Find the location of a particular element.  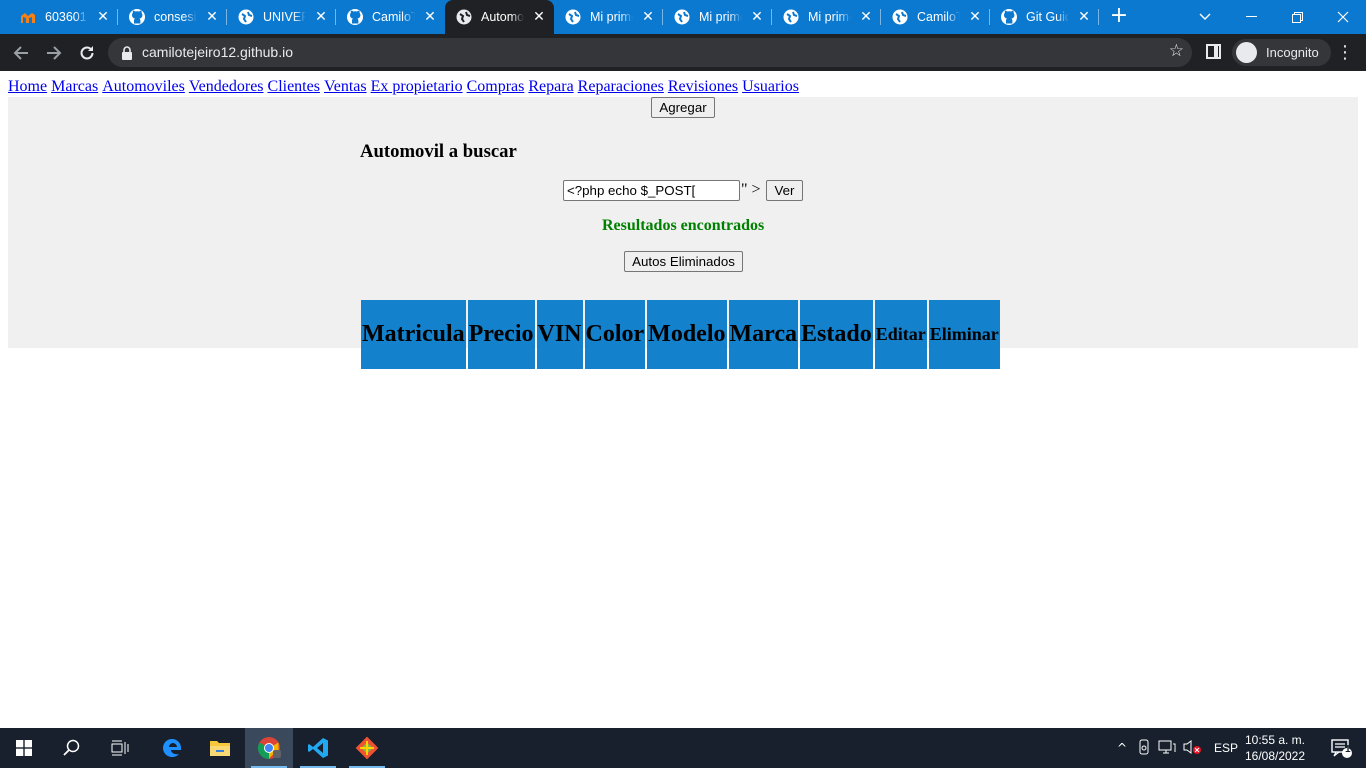

url-text: camilotejeiro12.github.io is located at coordinates (217, 52).